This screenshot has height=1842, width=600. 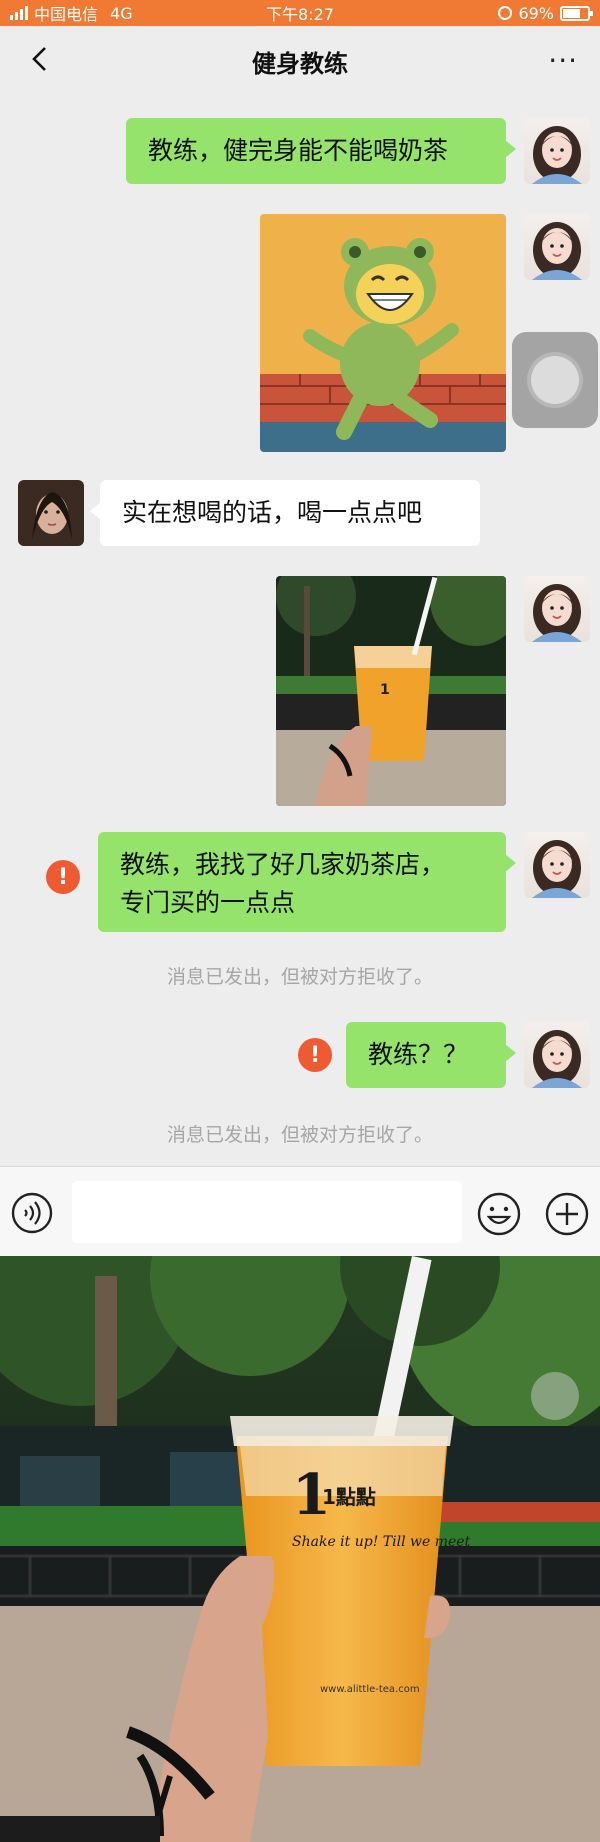 I want to click on battery-icon, so click(x=576, y=13).